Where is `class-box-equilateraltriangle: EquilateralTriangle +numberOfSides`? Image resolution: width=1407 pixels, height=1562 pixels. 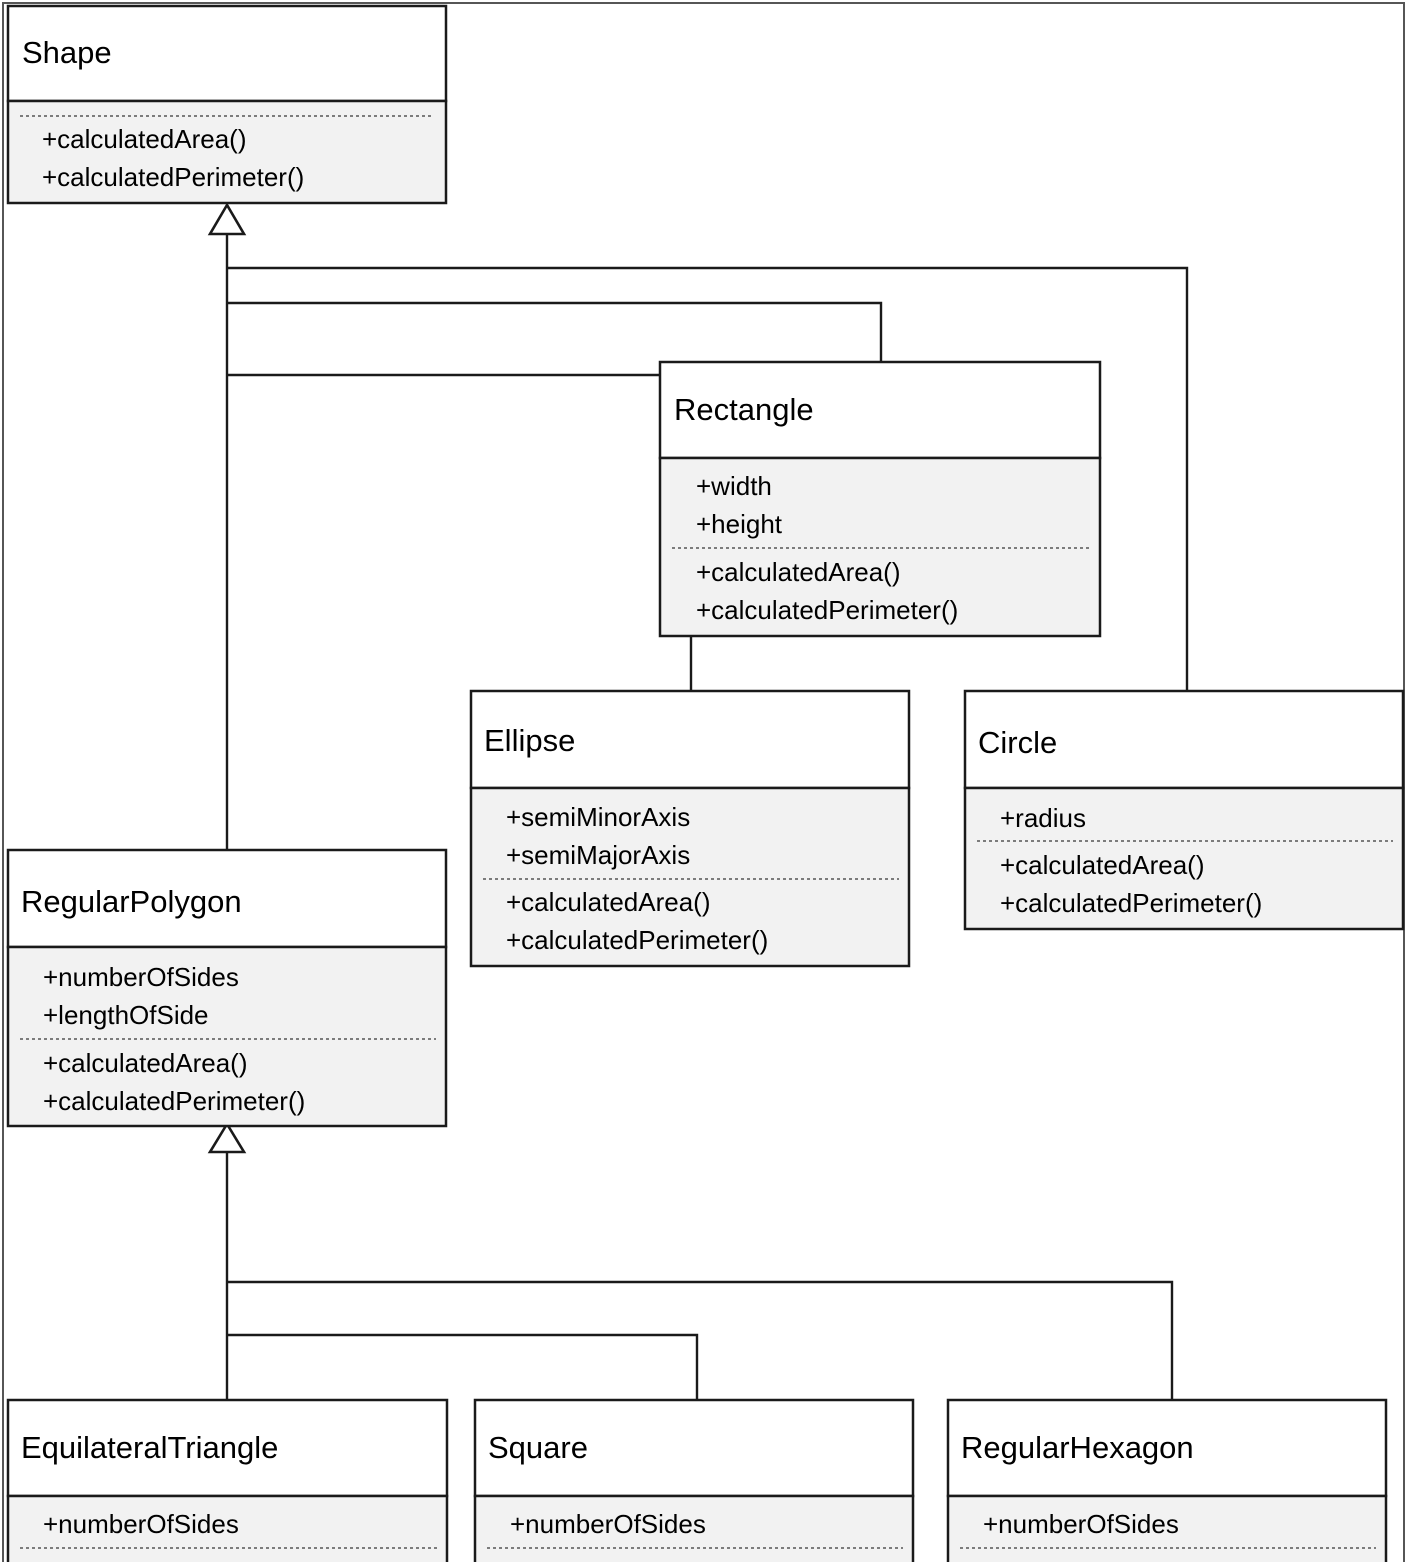
class-box-equilateraltriangle: EquilateralTriangle +numberOfSides is located at coordinates (227, 1480).